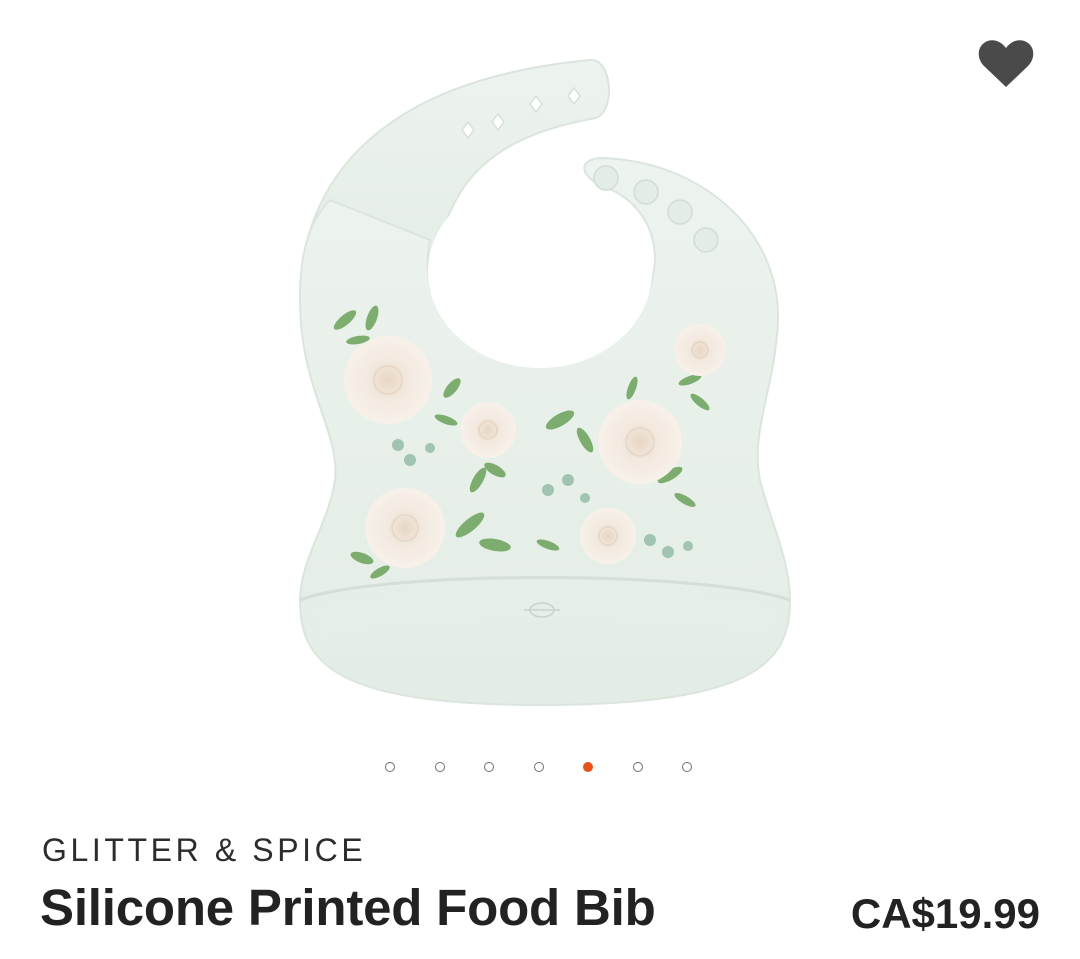  Describe the element at coordinates (348, 907) in the screenshot. I see `product-title: Silicone Printed Food Bib` at that location.